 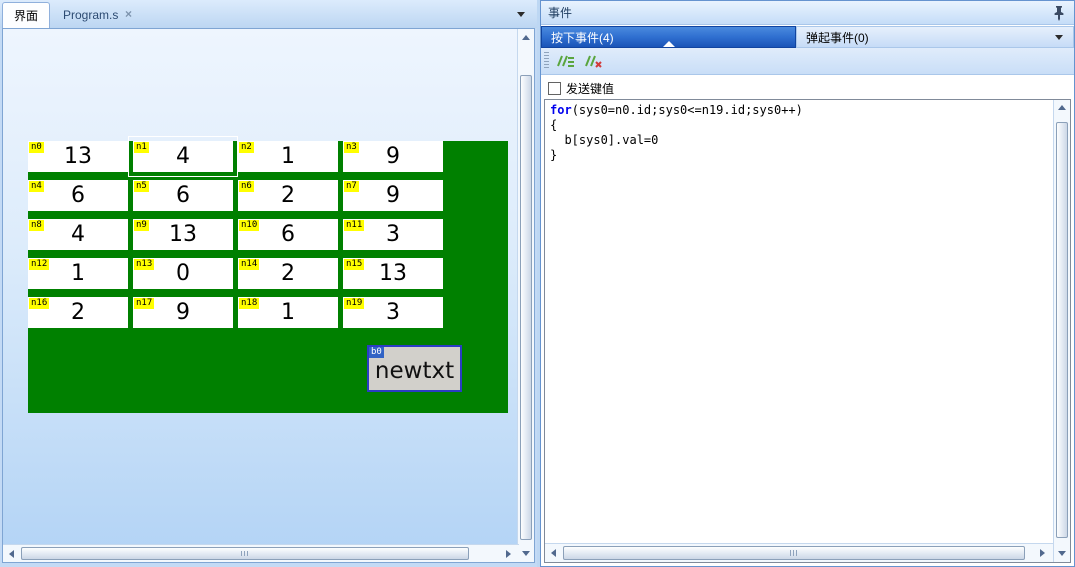 I want to click on editor-horizontal-scrollbar, so click(x=799, y=552).